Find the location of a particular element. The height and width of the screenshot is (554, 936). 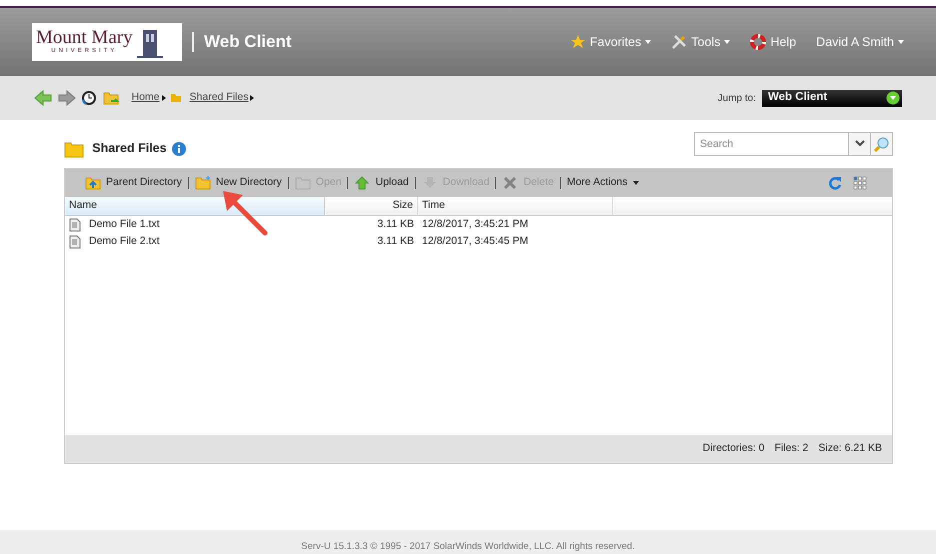

column-header: Size is located at coordinates (371, 206).